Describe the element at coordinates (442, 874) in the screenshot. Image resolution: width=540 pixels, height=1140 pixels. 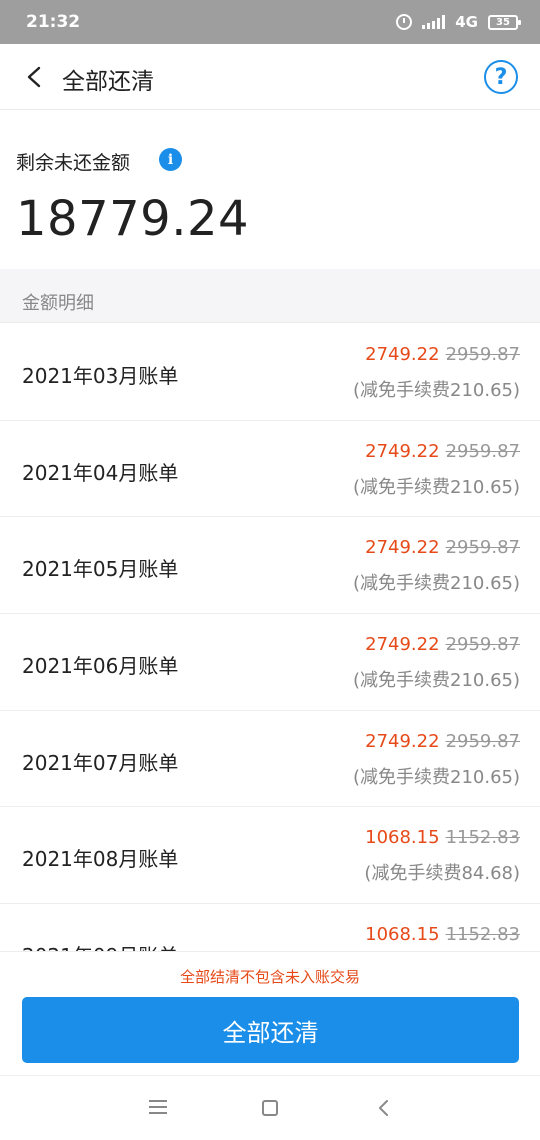
I see `bill-discount: (减免手续费84.68)` at that location.